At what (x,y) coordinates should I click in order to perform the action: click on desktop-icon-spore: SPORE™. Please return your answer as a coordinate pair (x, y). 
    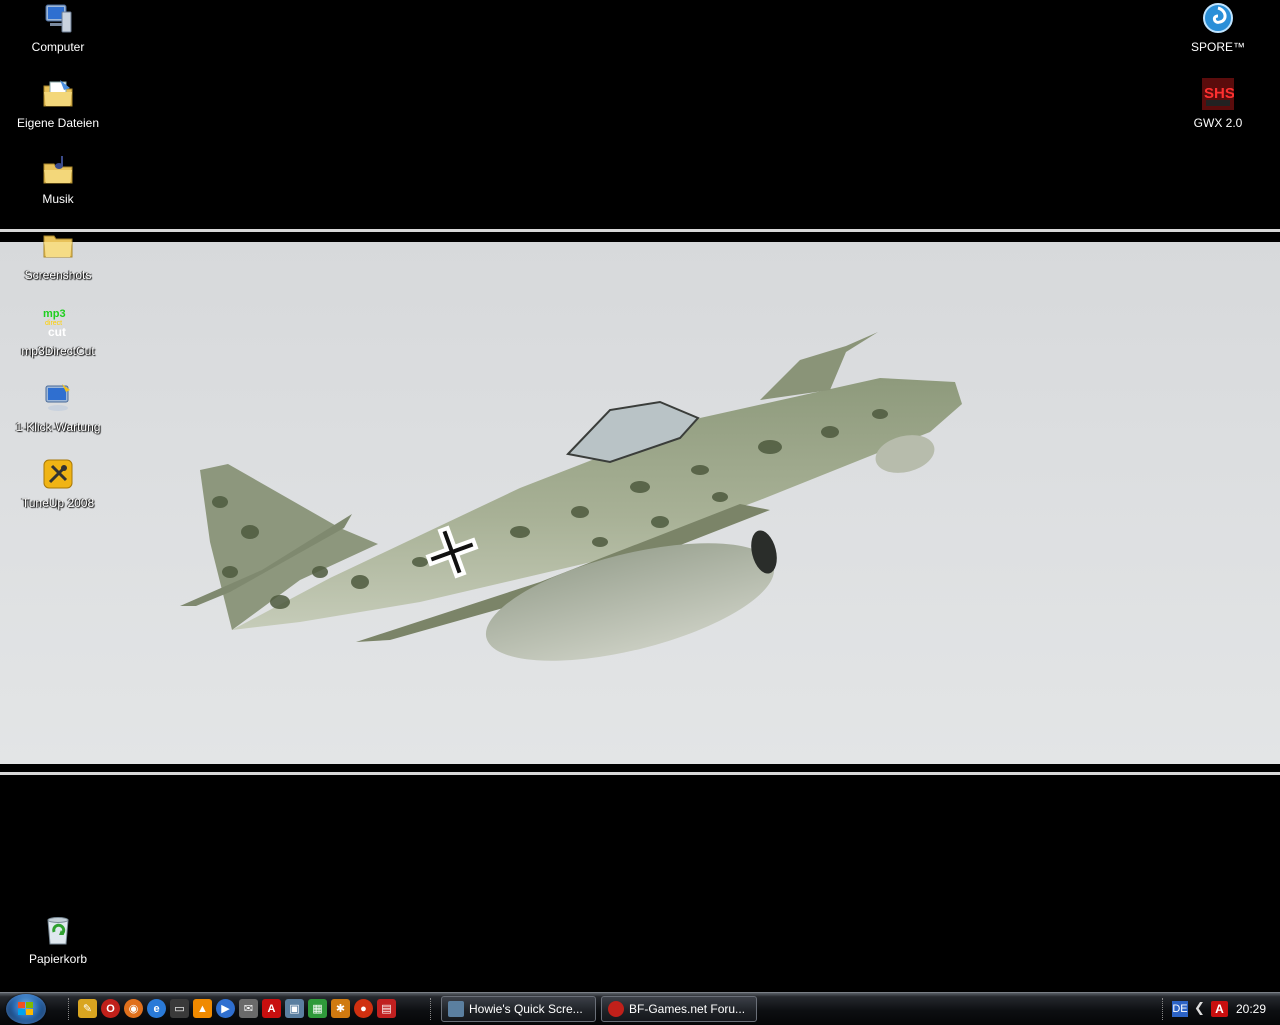
    Looking at the image, I should click on (1218, 28).